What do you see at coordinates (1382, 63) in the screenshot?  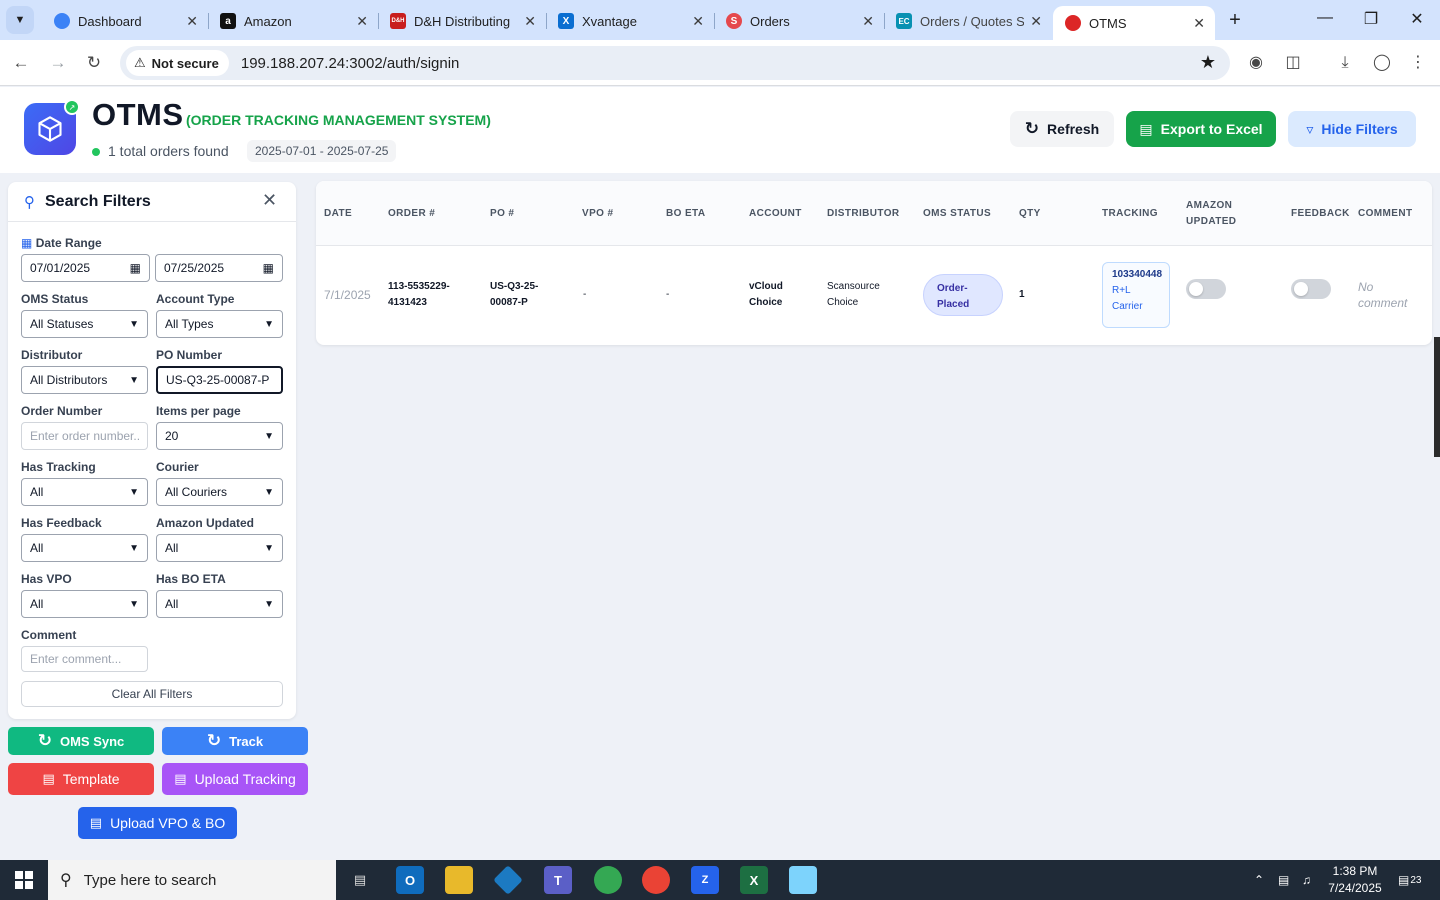 I see `profile-icon: ◯` at bounding box center [1382, 63].